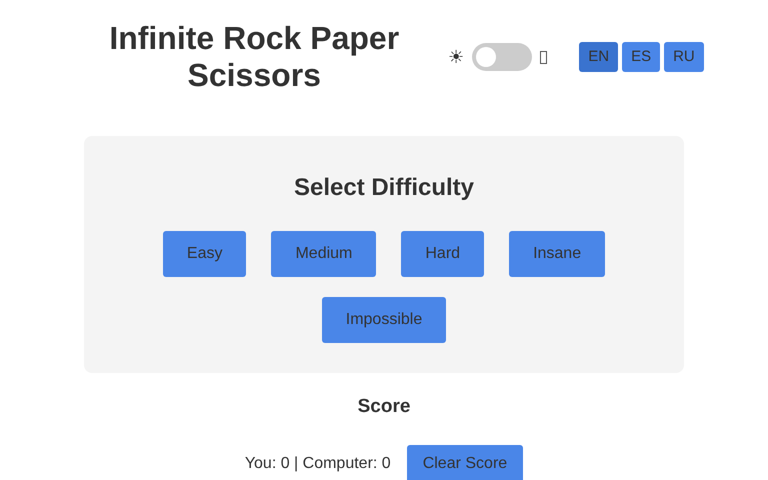 This screenshot has height=480, width=768. What do you see at coordinates (456, 57) in the screenshot?
I see `sun-glyph: ☀` at bounding box center [456, 57].